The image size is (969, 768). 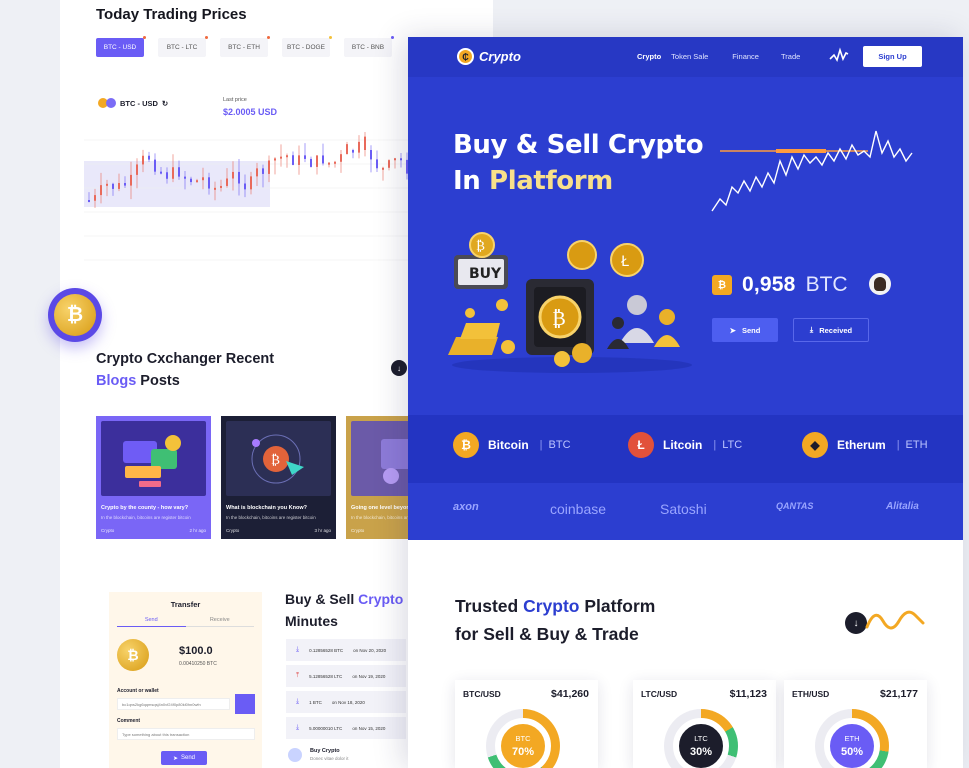 I want to click on avatar, so click(x=880, y=284).